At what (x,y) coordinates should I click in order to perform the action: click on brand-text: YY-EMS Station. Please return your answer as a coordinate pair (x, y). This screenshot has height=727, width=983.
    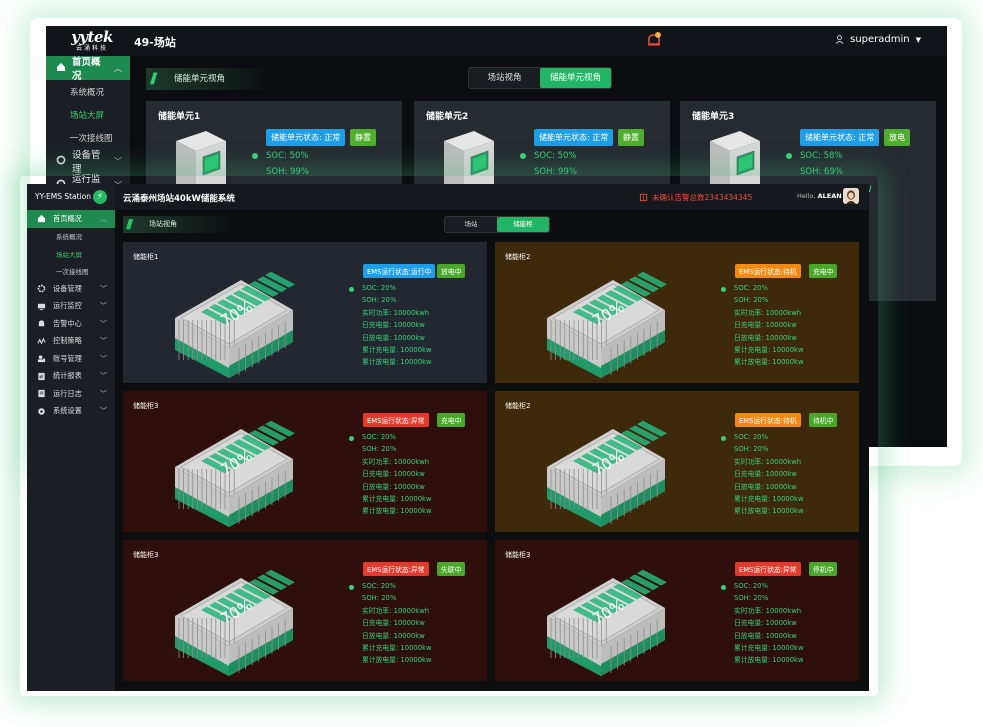
    Looking at the image, I should click on (63, 196).